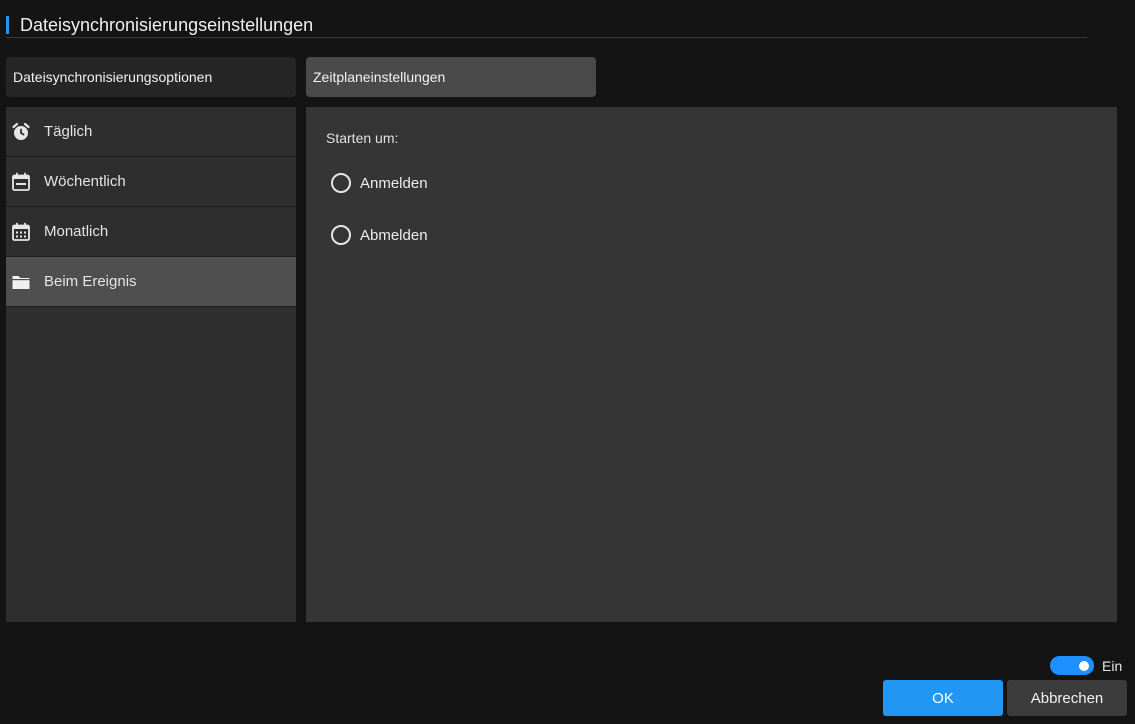 This screenshot has height=724, width=1135. Describe the element at coordinates (21, 132) in the screenshot. I see `alarm-clock-icon` at that location.